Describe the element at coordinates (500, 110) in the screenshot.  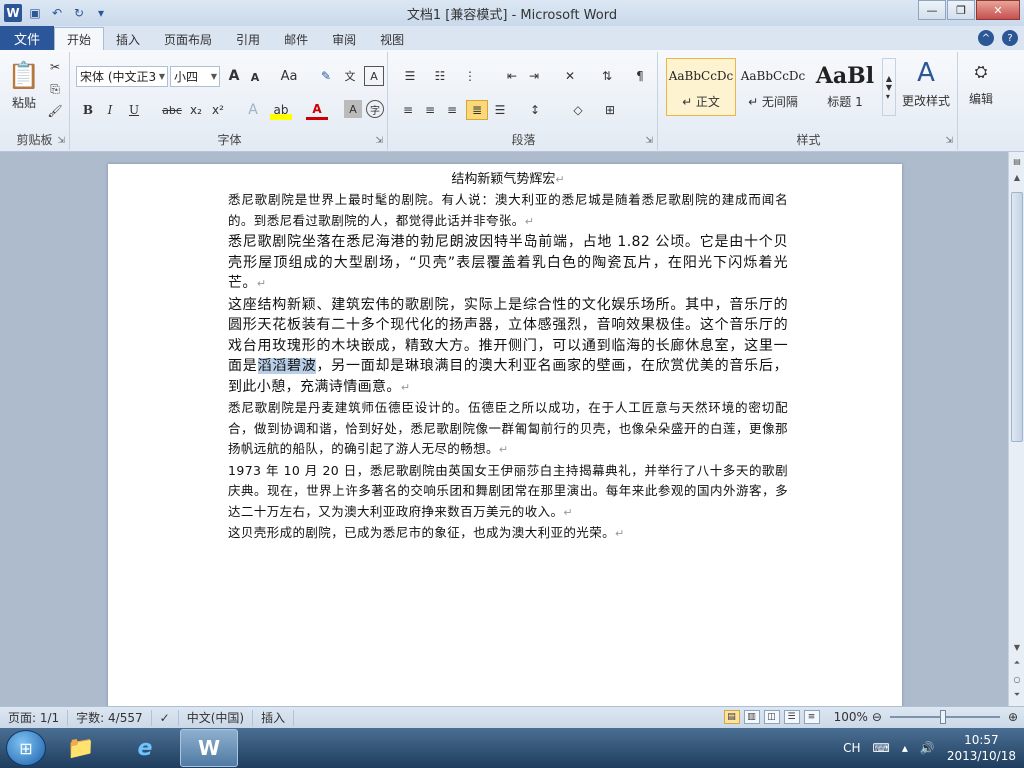
I see `distributed-icon: ☰` at that location.